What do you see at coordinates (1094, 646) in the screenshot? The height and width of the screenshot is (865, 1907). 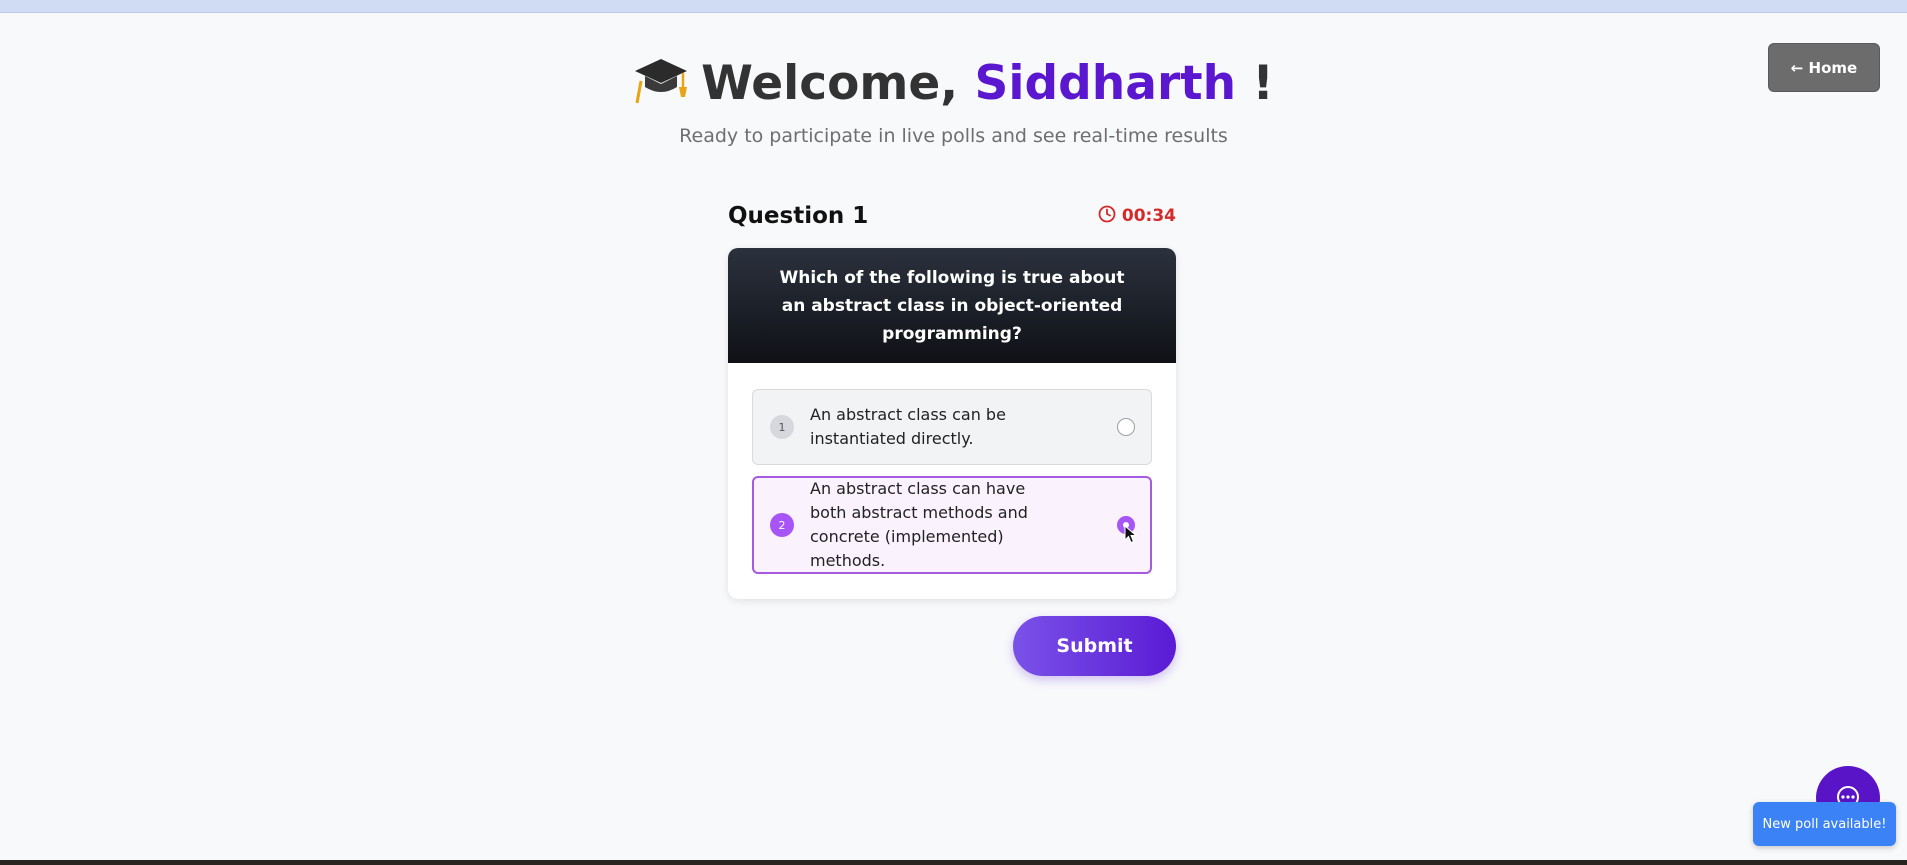 I see `submit-button: Submit` at bounding box center [1094, 646].